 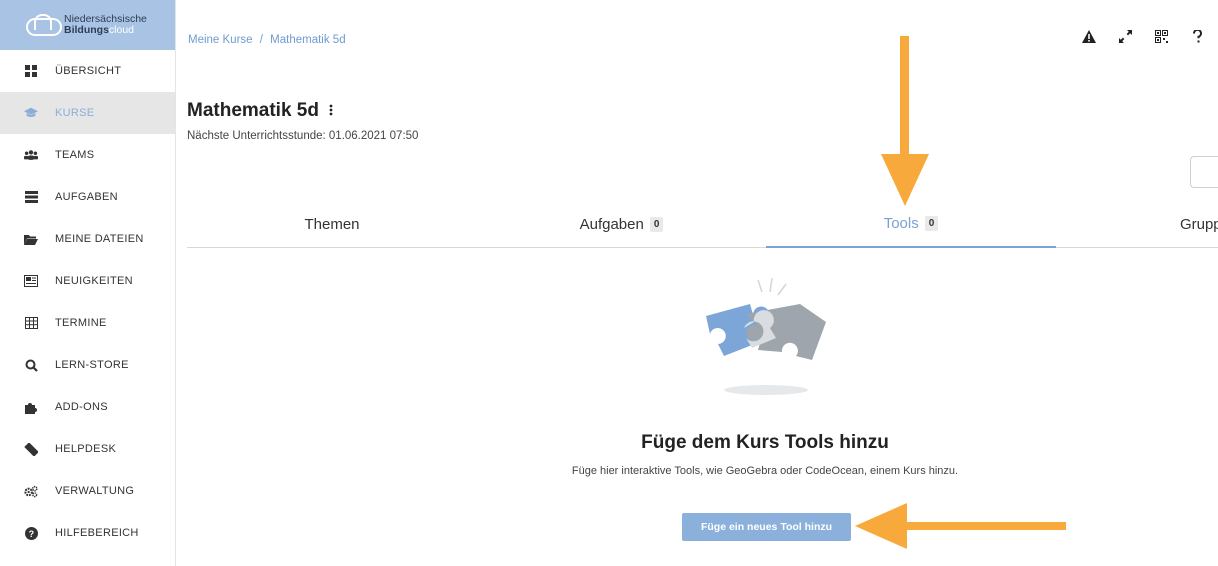 I want to click on breadcrumb-current-course: Mathematik 5d, so click(x=307, y=40).